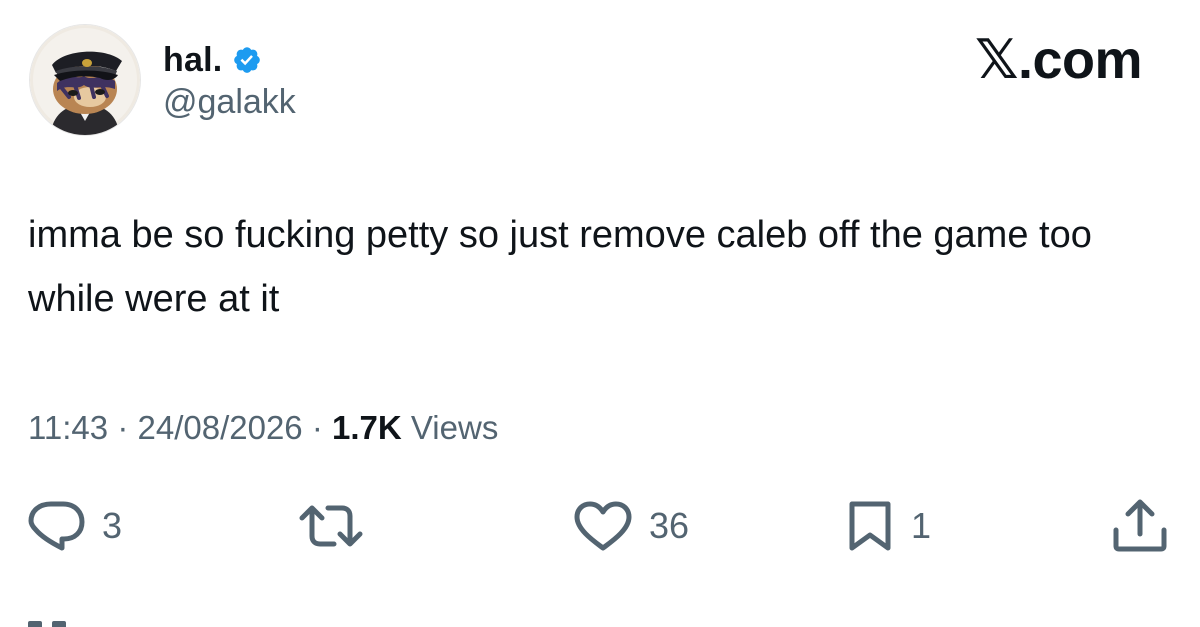 This screenshot has width=1200, height=627. I want to click on reply-icon, so click(57, 526).